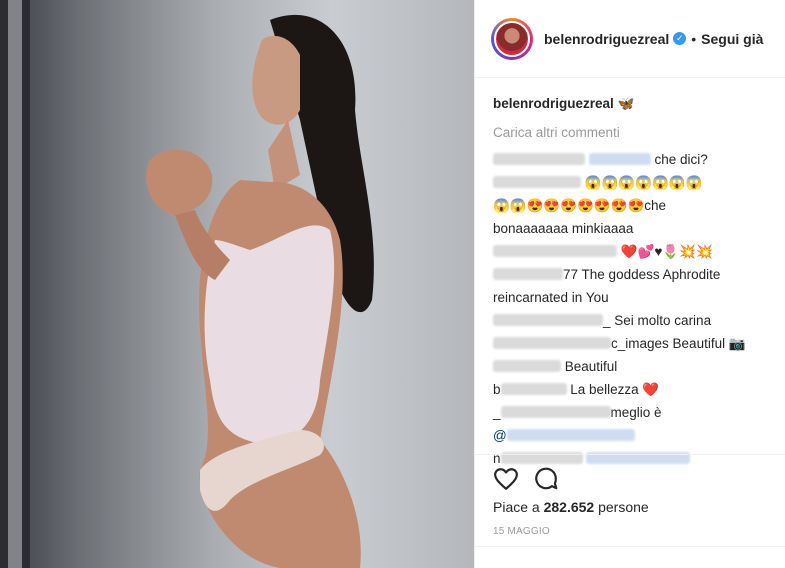  I want to click on comment-text: The goddess Aphrodite, so click(651, 274).